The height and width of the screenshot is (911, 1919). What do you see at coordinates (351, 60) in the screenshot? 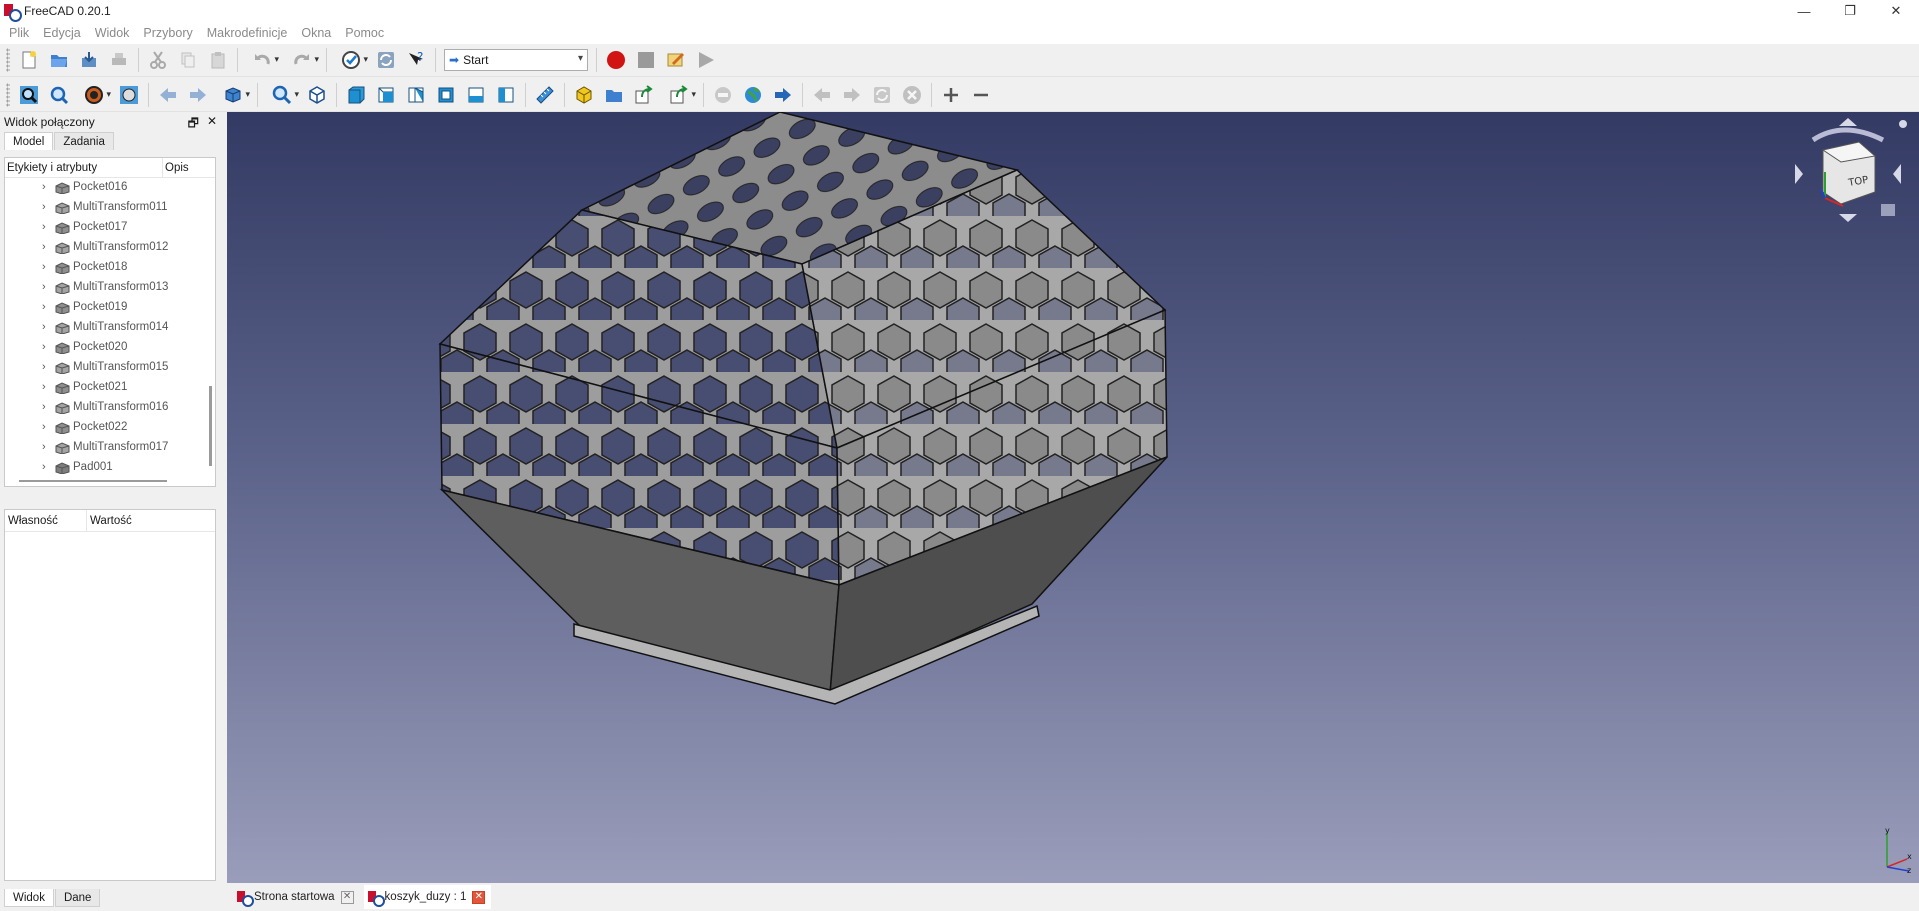
I see `refresh-options-button` at bounding box center [351, 60].